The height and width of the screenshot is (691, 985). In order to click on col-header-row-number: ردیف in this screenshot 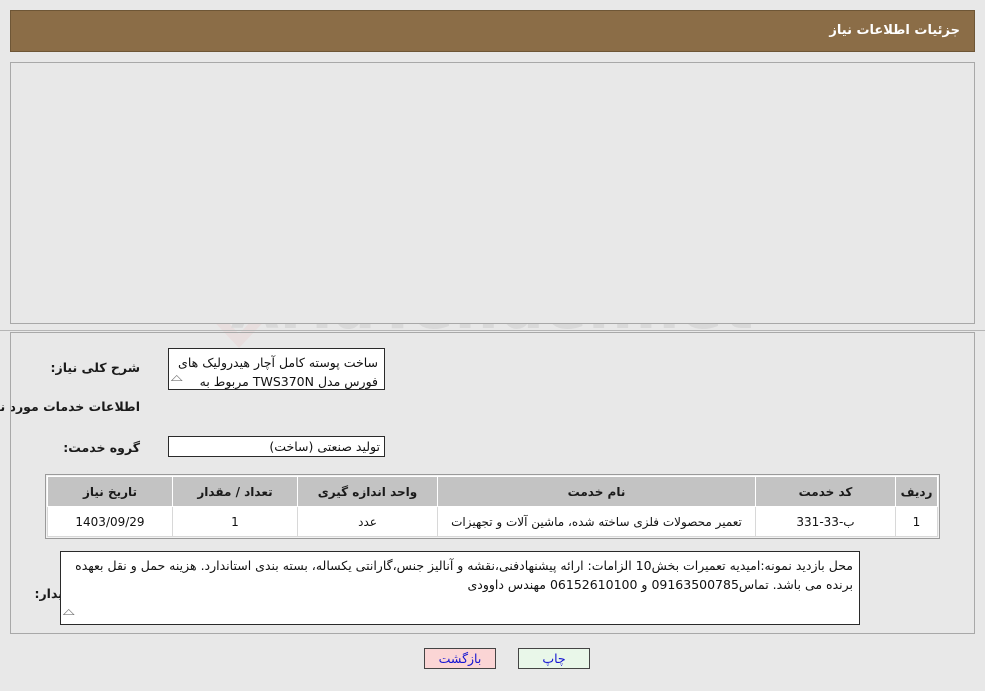, I will do `click(916, 491)`.